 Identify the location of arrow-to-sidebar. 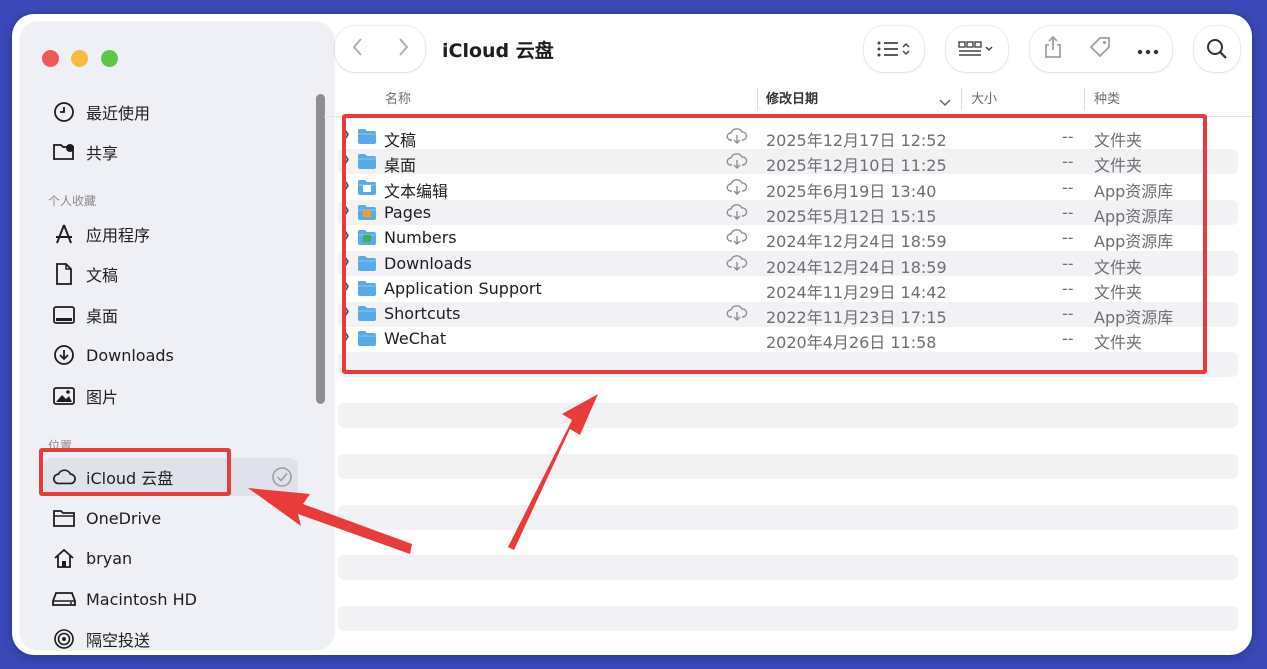
(330, 521).